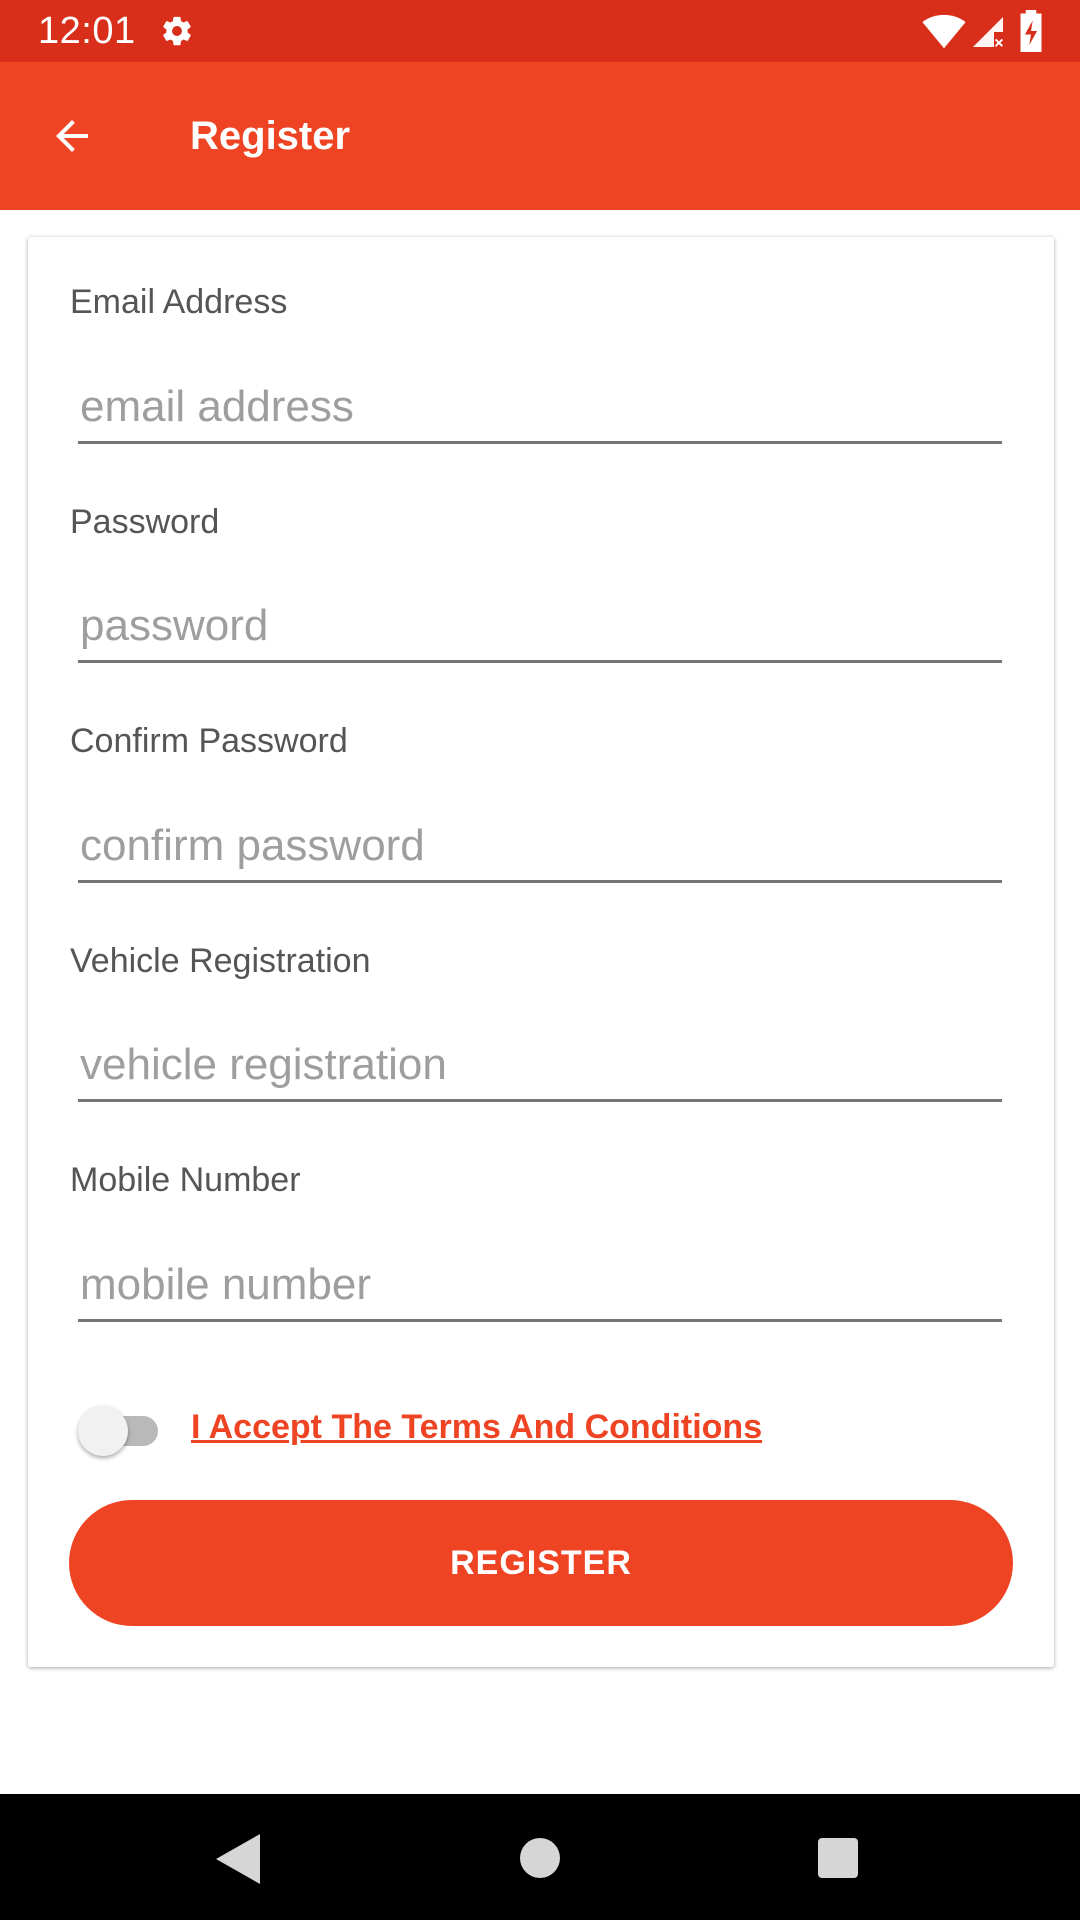 The width and height of the screenshot is (1080, 1920). I want to click on status-bar: 12:01, so click(540, 31).